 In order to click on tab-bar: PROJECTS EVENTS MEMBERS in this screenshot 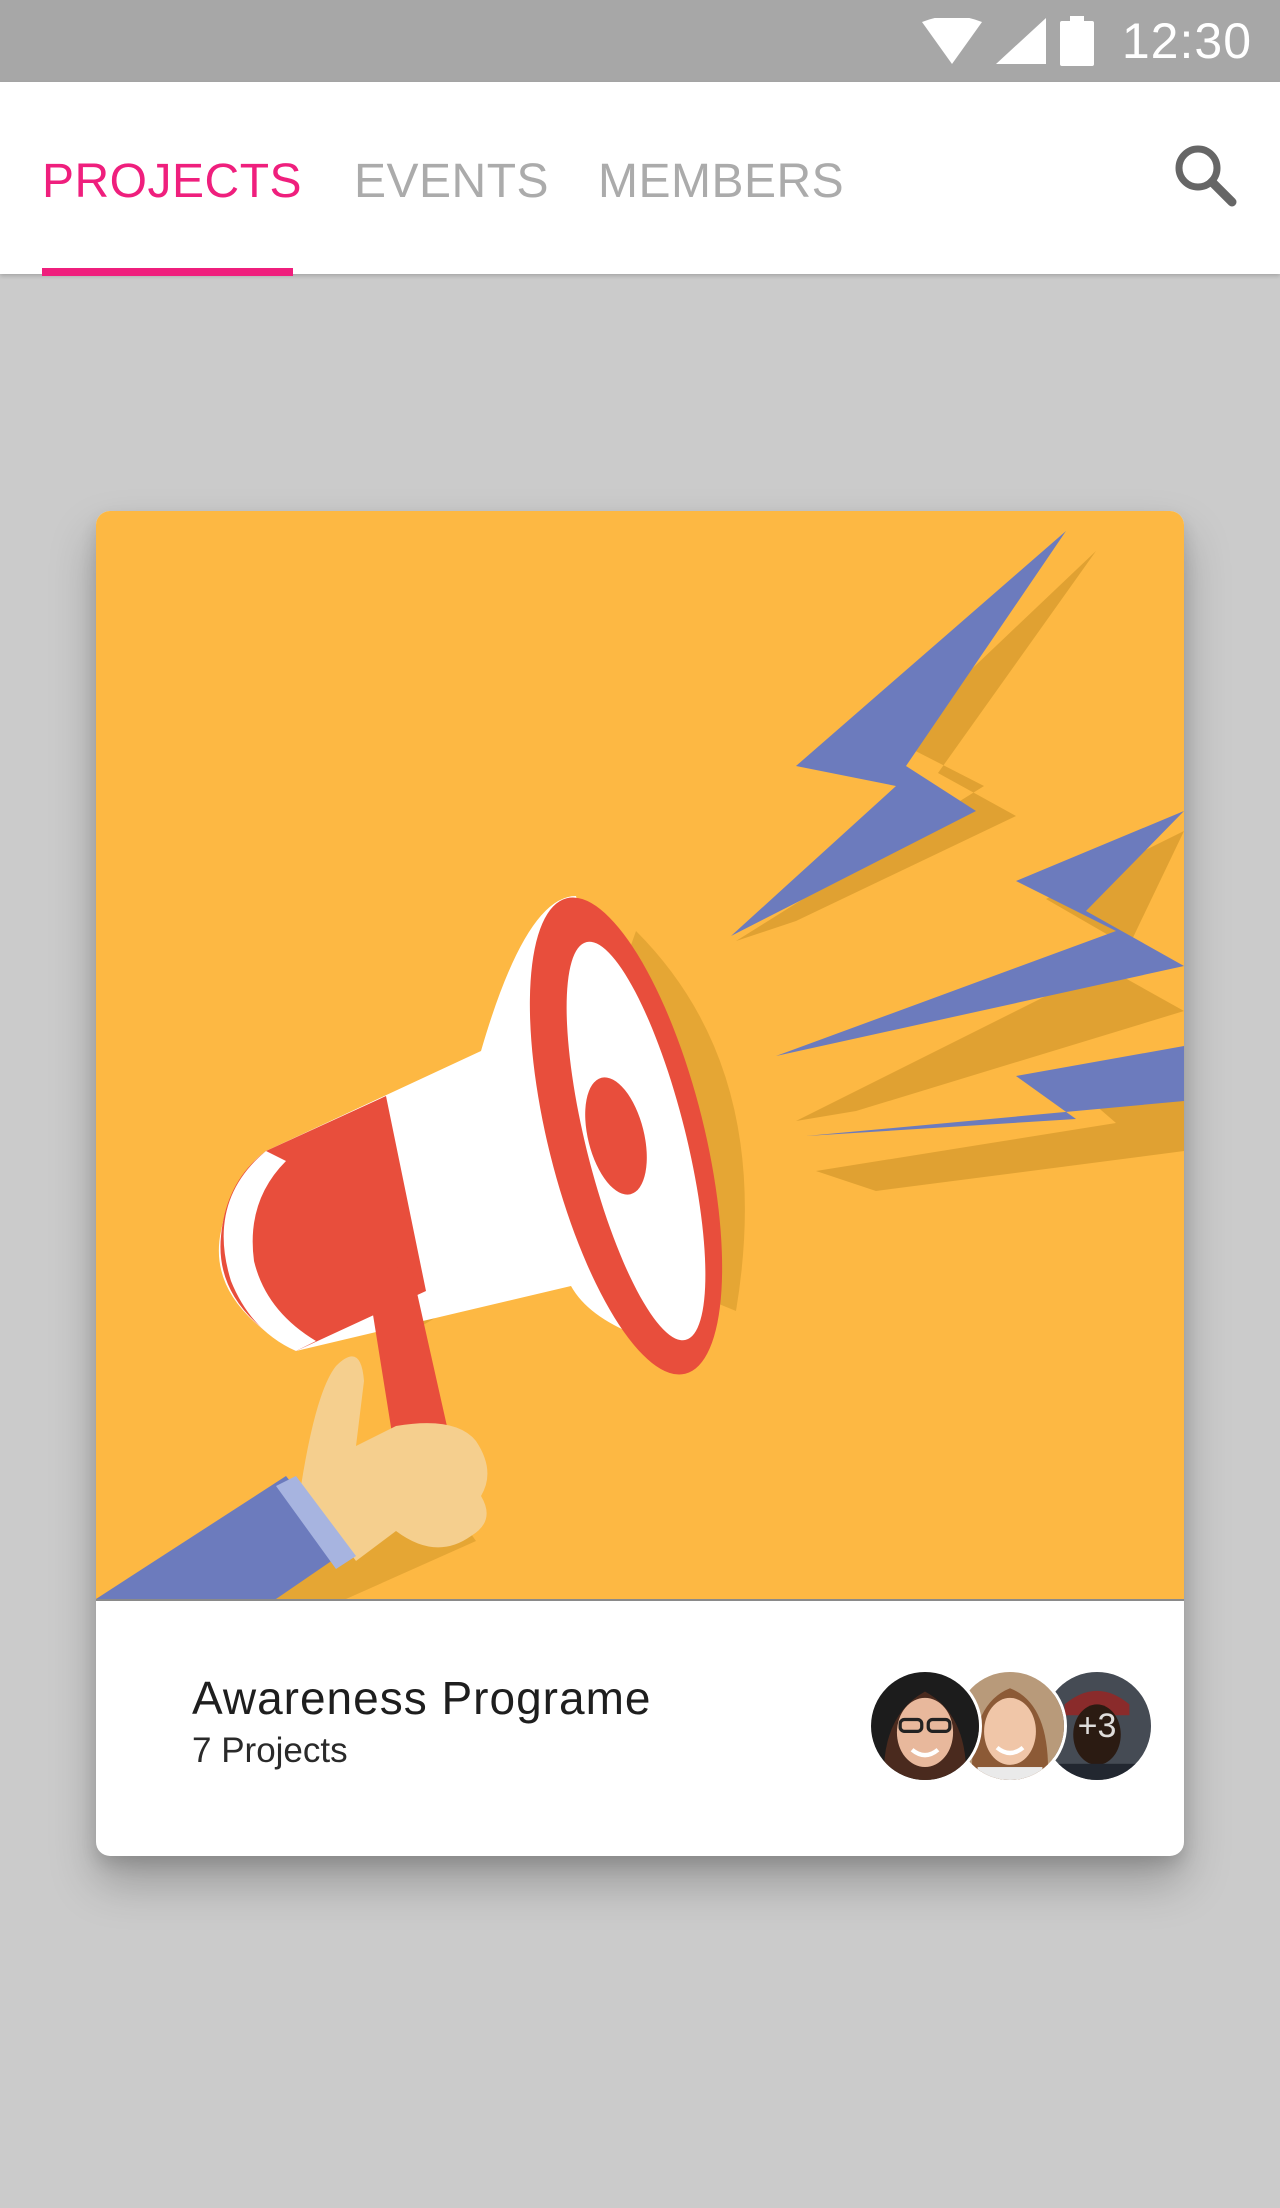, I will do `click(640, 179)`.